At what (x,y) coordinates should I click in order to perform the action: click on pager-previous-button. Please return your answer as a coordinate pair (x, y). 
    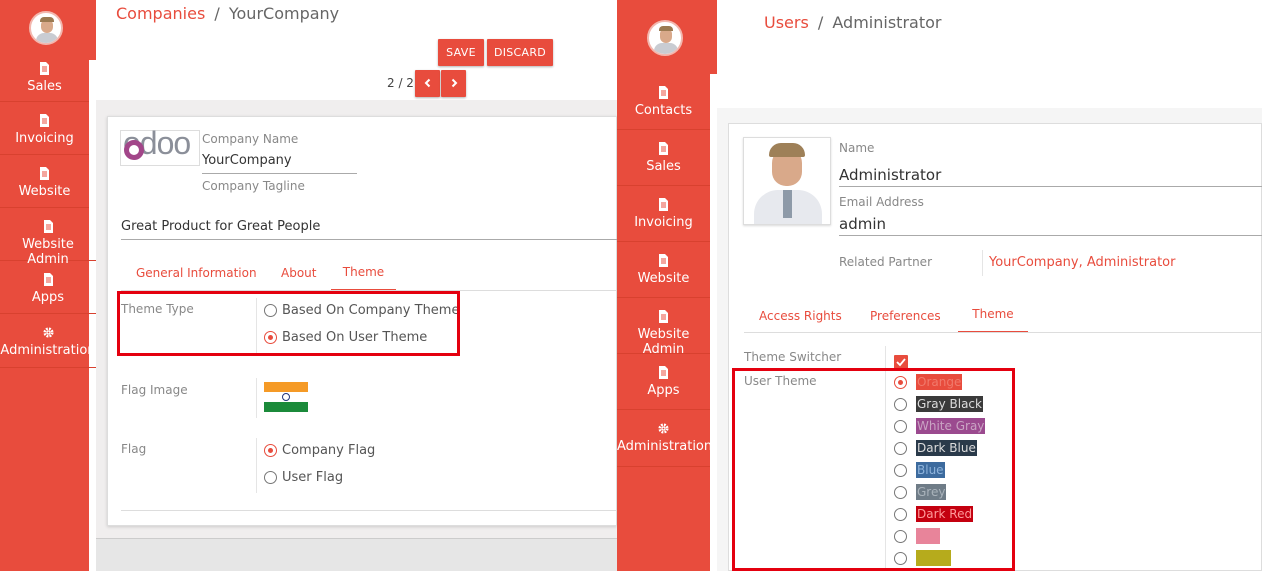
    Looking at the image, I should click on (427, 83).